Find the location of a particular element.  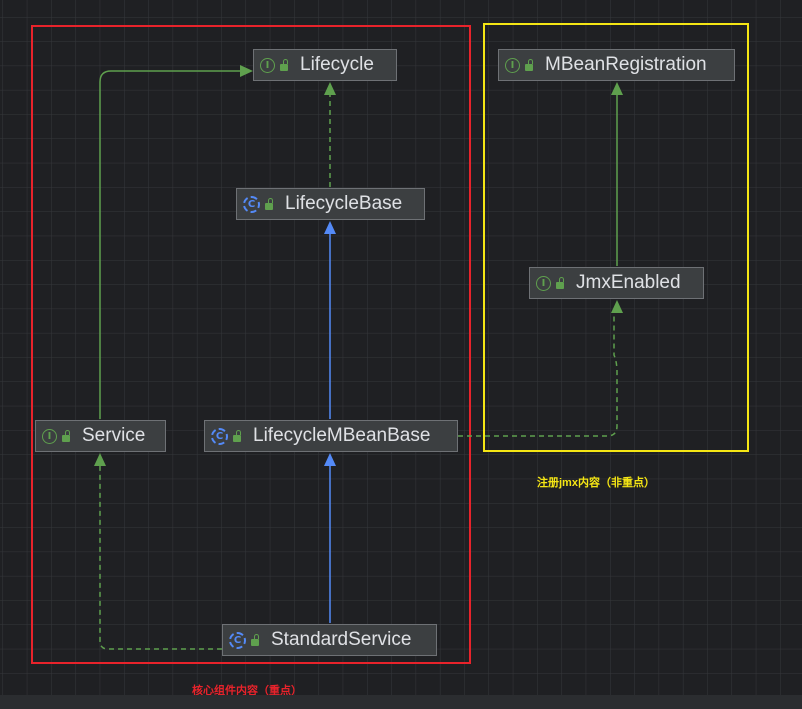

node-label: JmxEnabled is located at coordinates (628, 282).